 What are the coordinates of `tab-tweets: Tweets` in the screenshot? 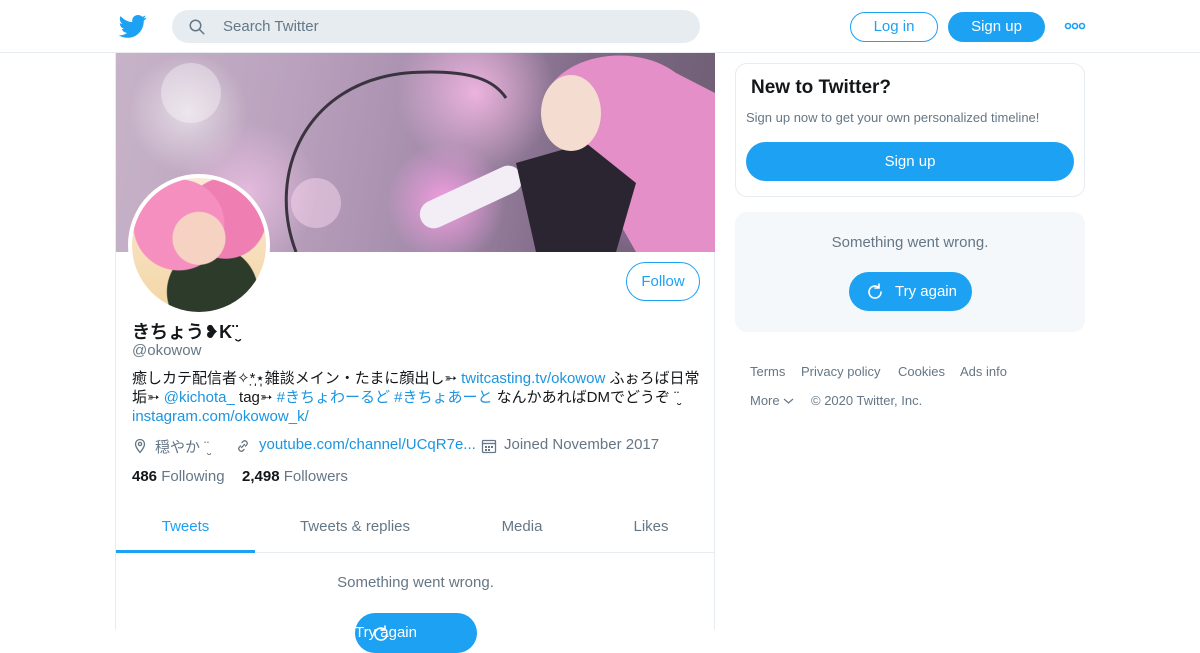 It's located at (185, 529).